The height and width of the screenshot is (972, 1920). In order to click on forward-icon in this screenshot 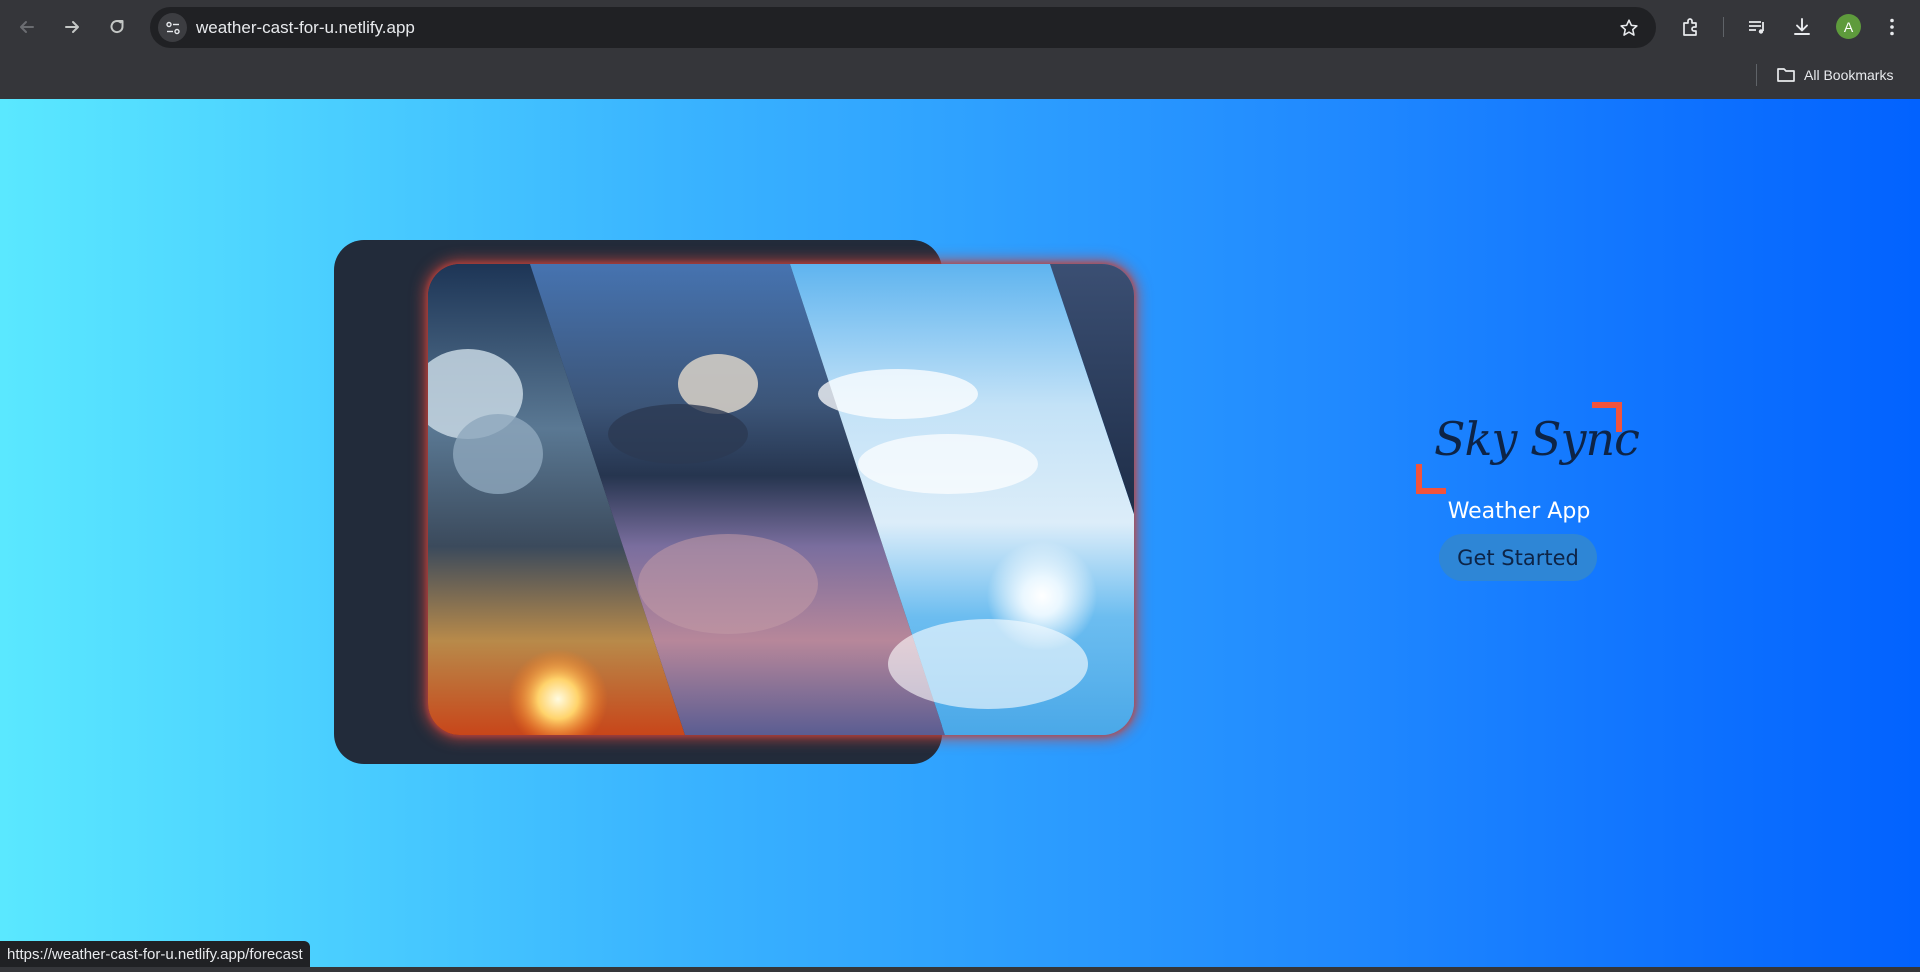, I will do `click(72, 27)`.